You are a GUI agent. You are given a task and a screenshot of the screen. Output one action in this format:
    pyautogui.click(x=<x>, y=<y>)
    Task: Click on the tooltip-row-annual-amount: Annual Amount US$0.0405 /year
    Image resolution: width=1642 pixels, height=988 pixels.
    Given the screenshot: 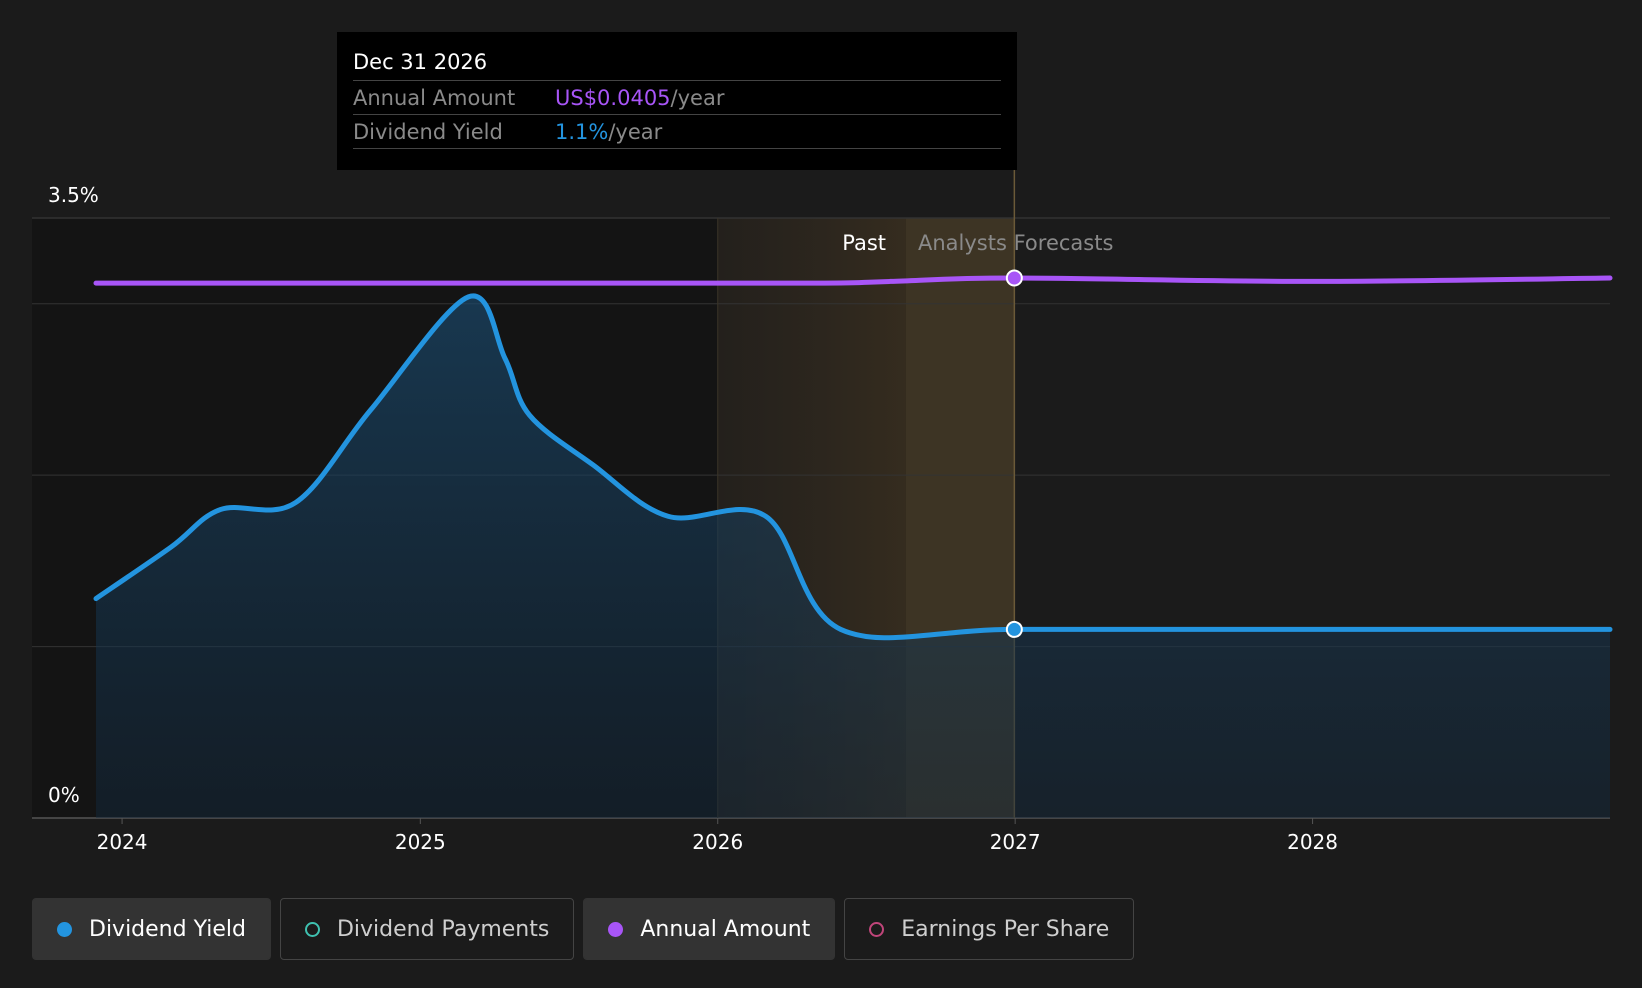 What is the action you would take?
    pyautogui.click(x=677, y=98)
    